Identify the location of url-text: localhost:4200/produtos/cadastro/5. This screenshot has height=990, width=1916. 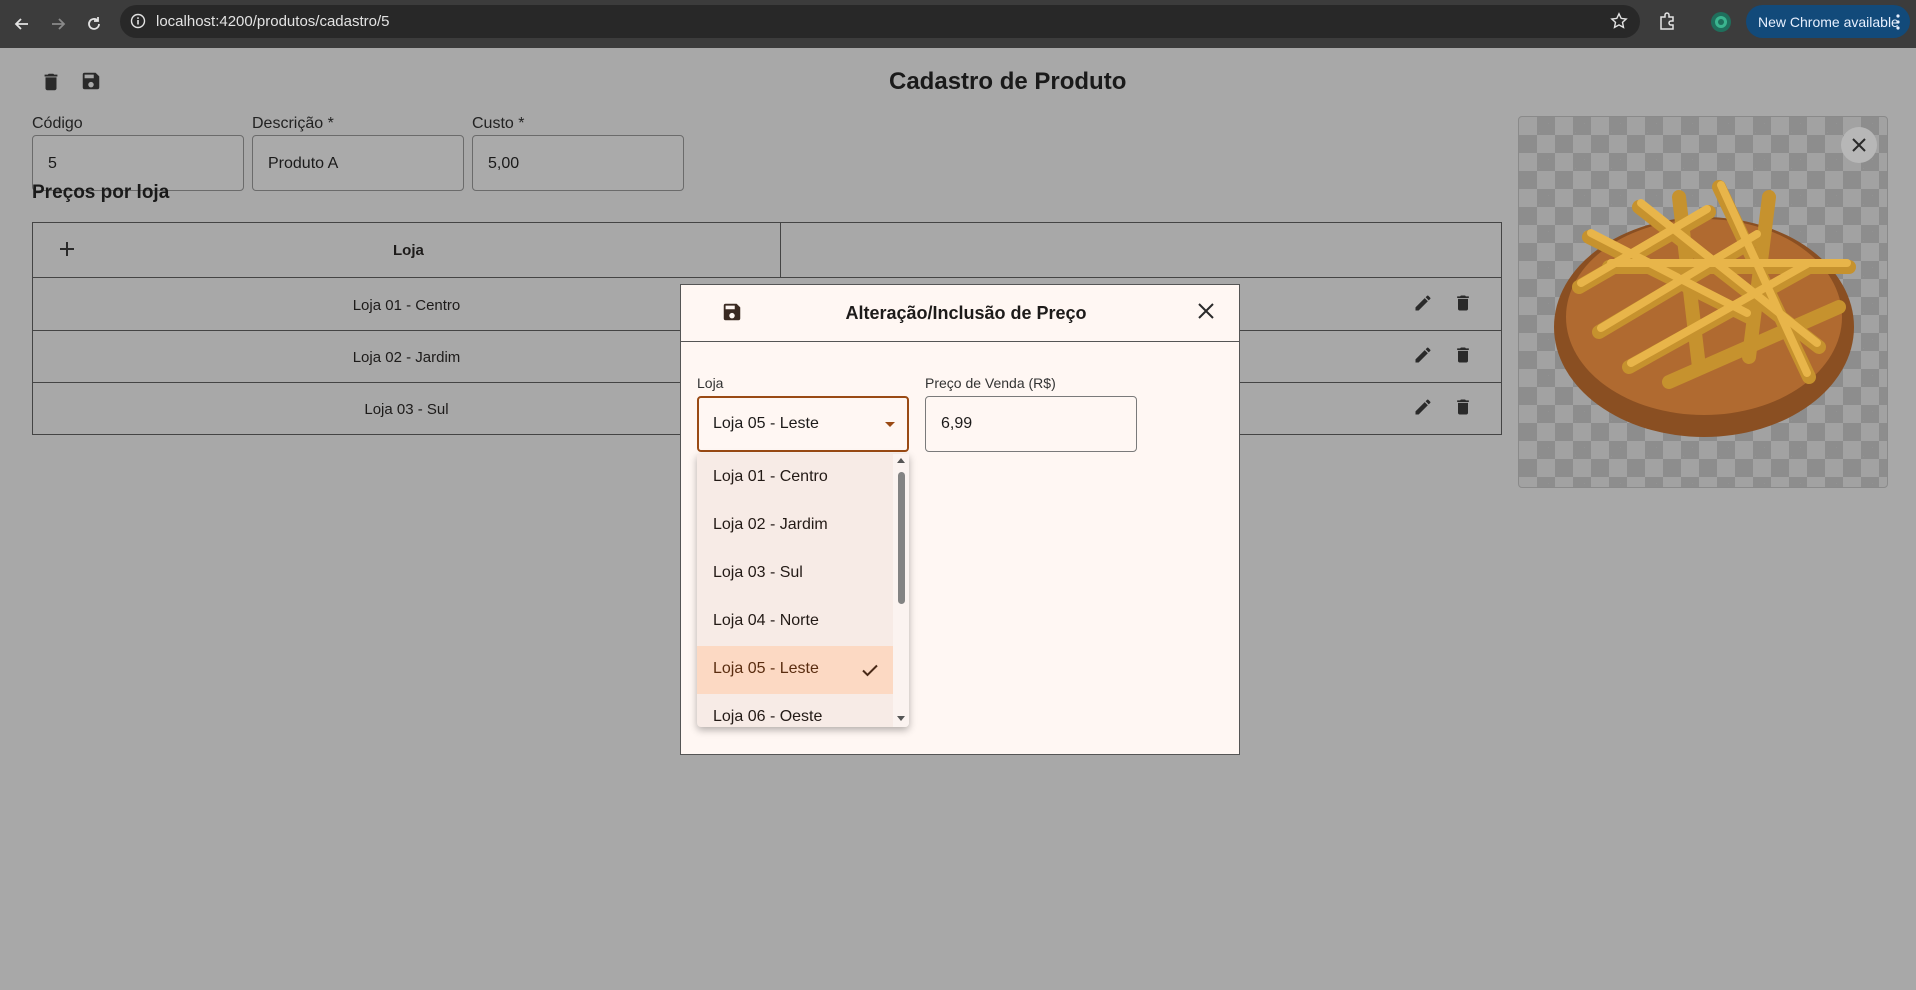
(273, 21).